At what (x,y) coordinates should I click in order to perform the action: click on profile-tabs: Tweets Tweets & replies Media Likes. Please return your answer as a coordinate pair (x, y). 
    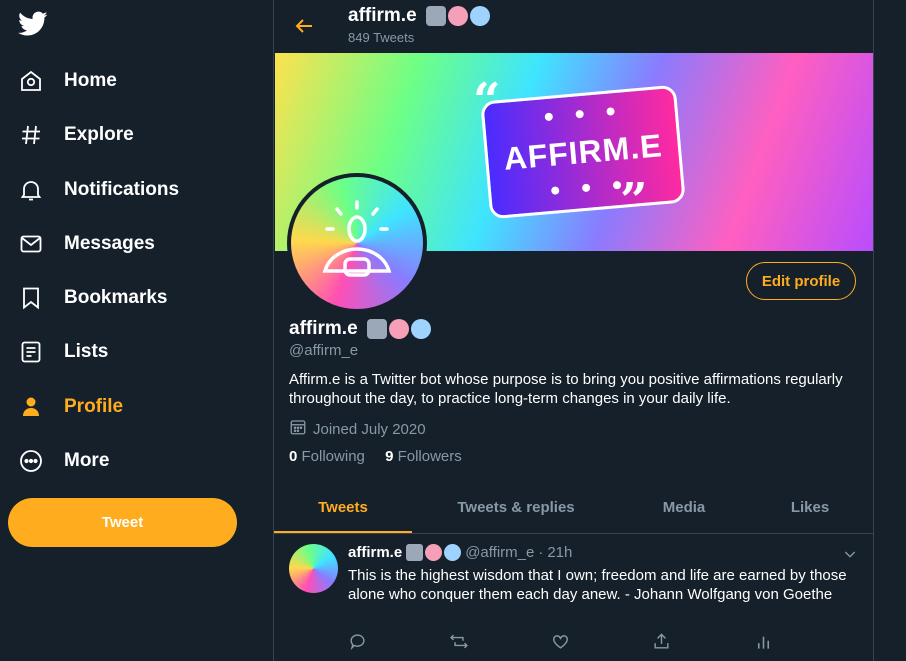
    Looking at the image, I should click on (573, 507).